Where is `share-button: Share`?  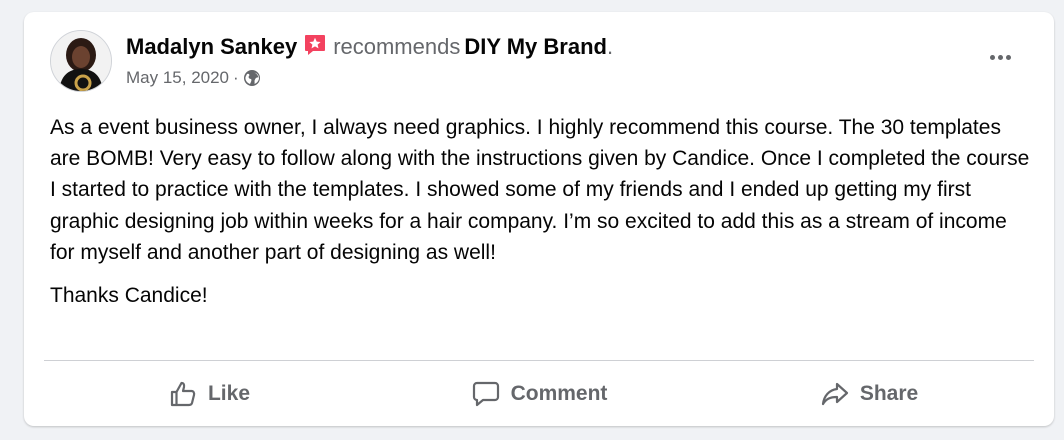 share-button: Share is located at coordinates (869, 394).